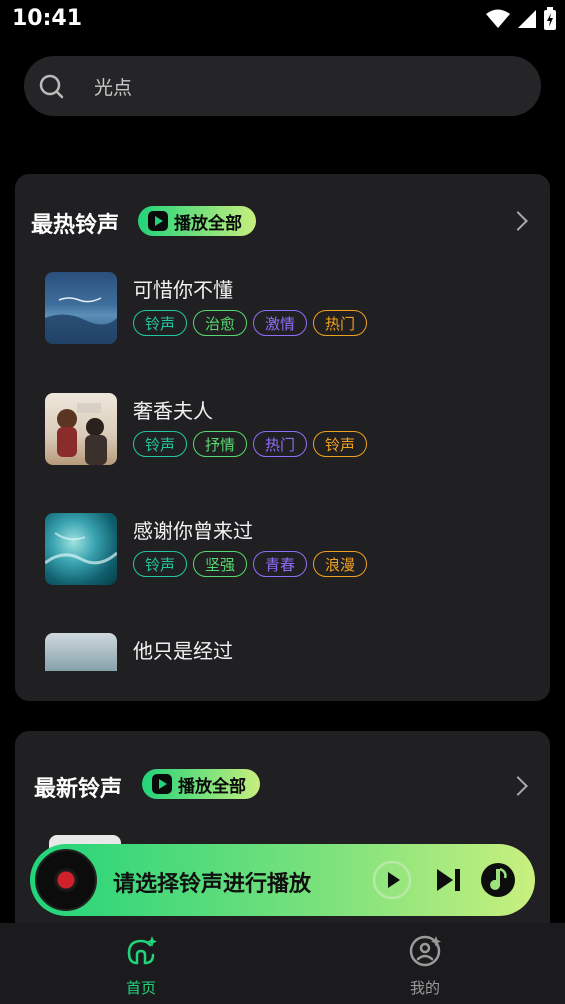  What do you see at coordinates (66, 880) in the screenshot?
I see `vinyl-disc-icon` at bounding box center [66, 880].